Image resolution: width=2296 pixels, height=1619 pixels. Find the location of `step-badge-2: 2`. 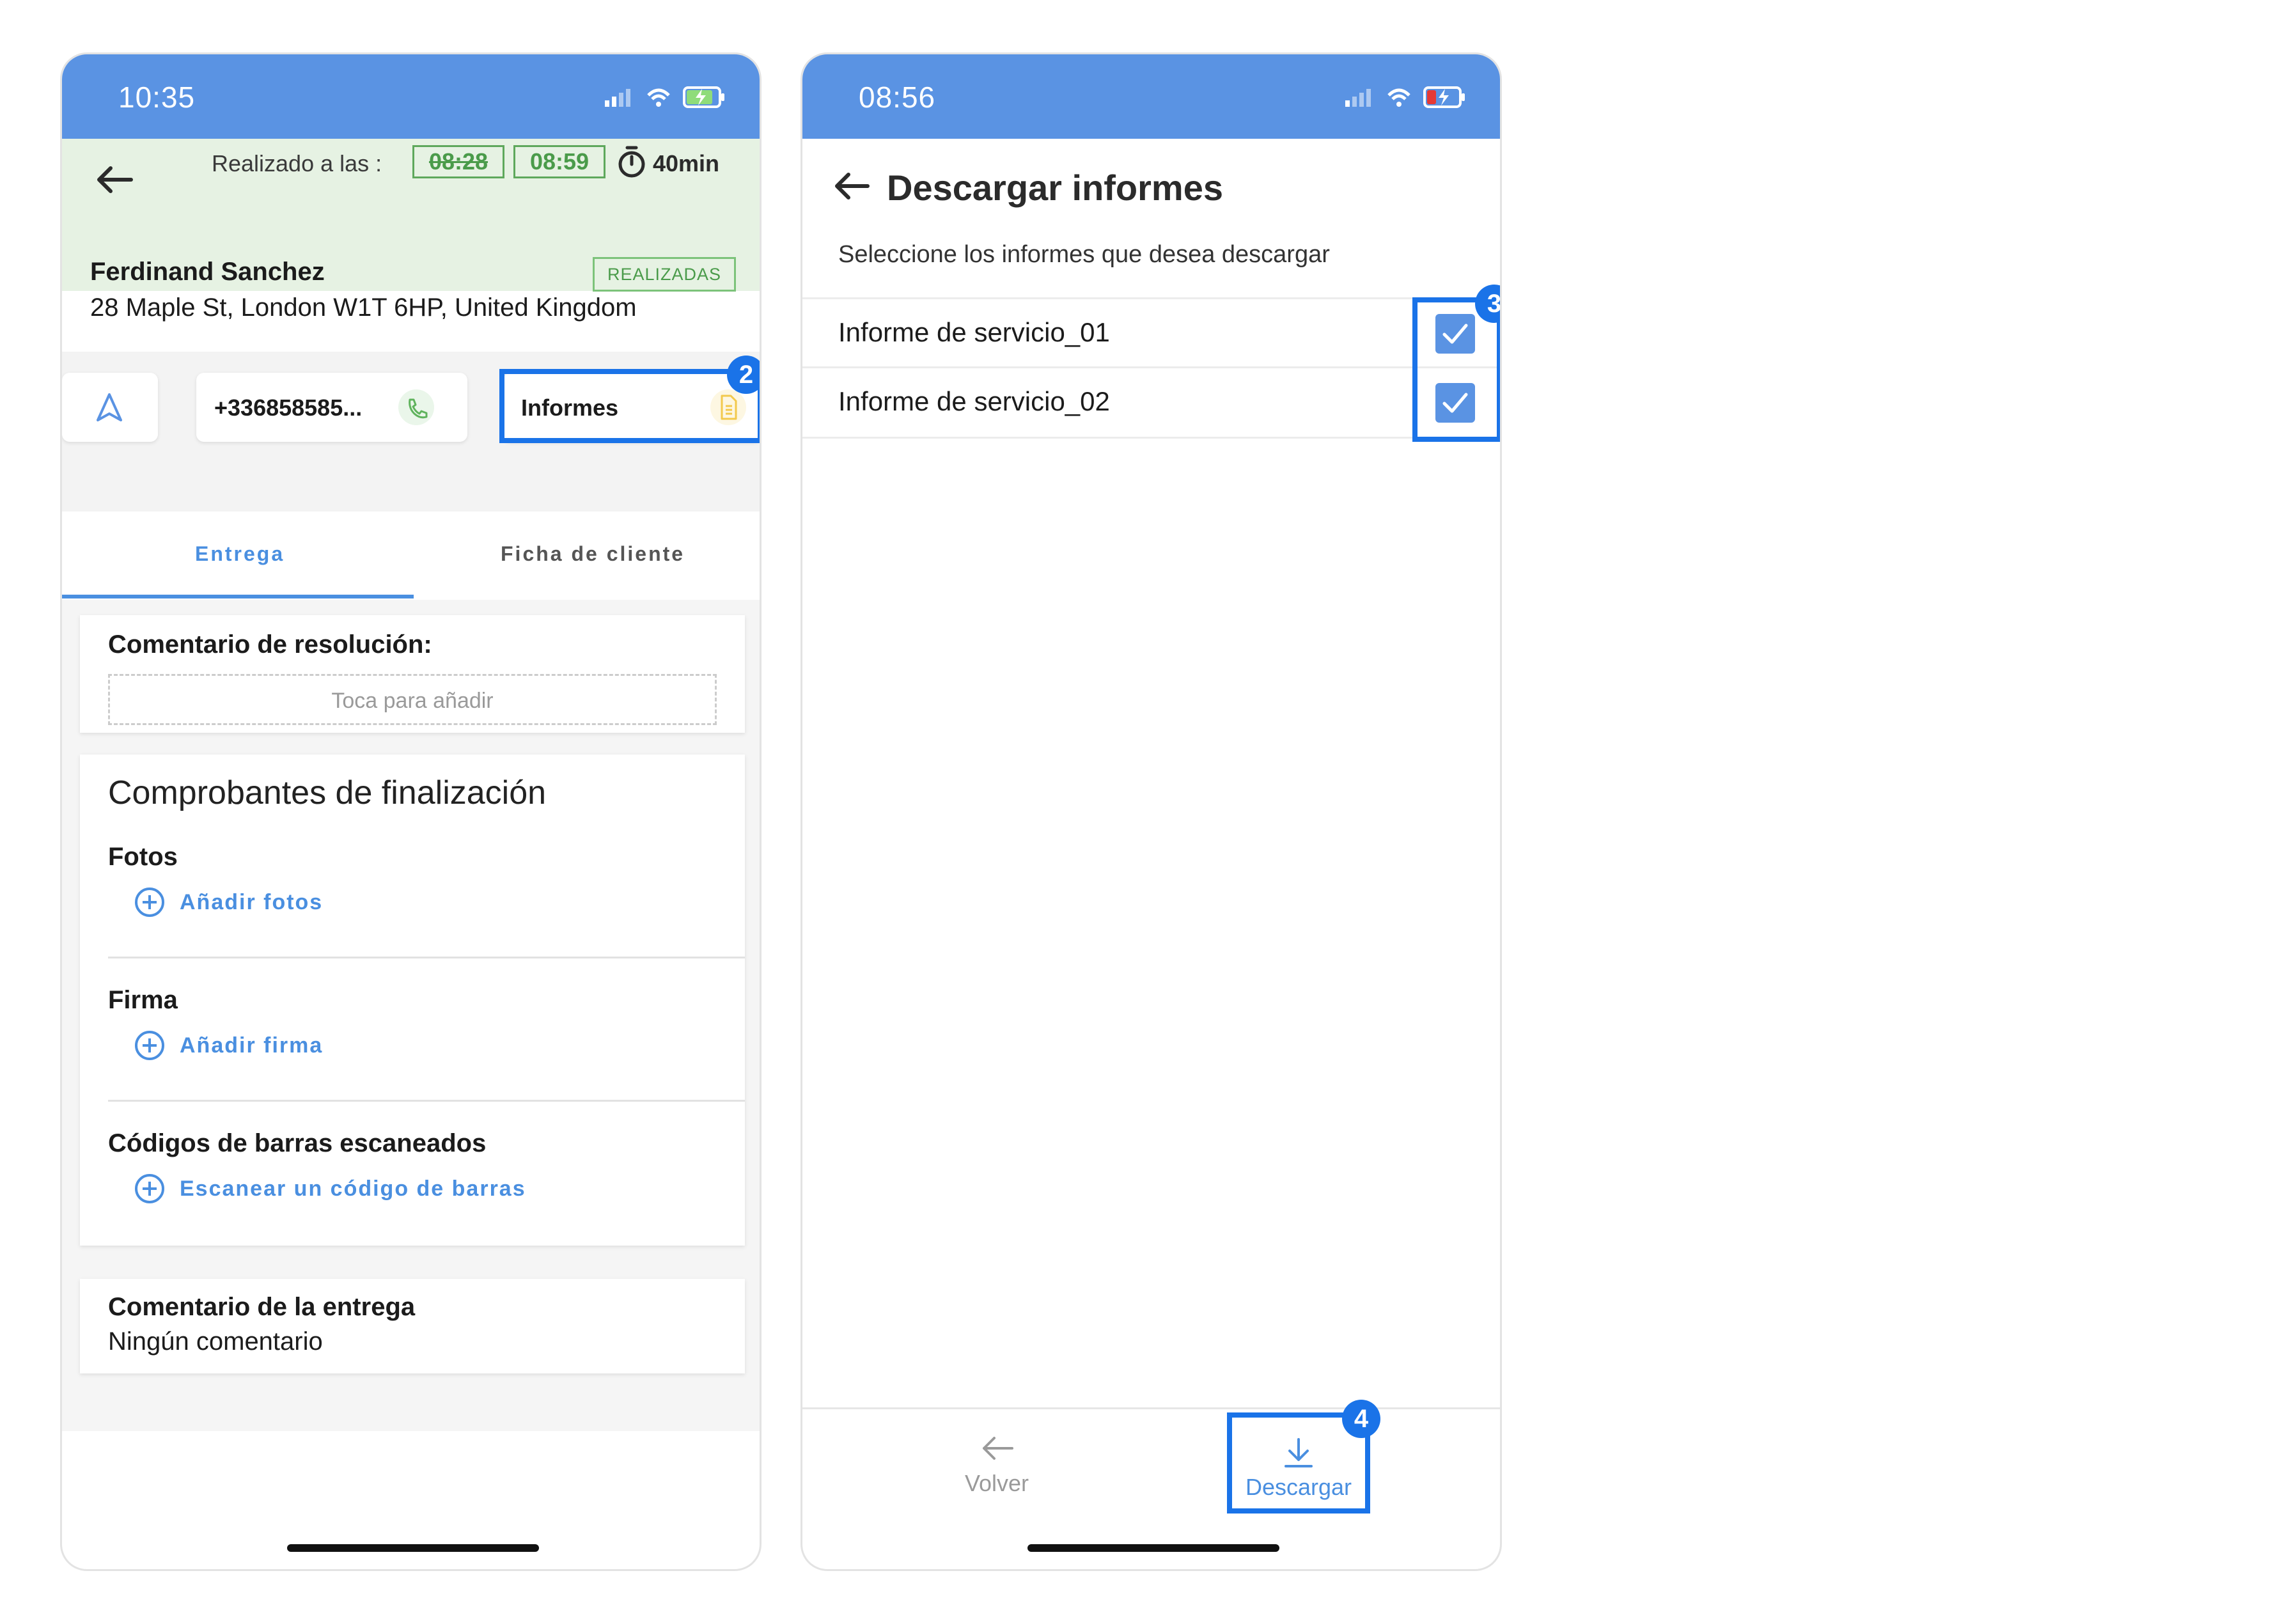

step-badge-2: 2 is located at coordinates (743, 375).